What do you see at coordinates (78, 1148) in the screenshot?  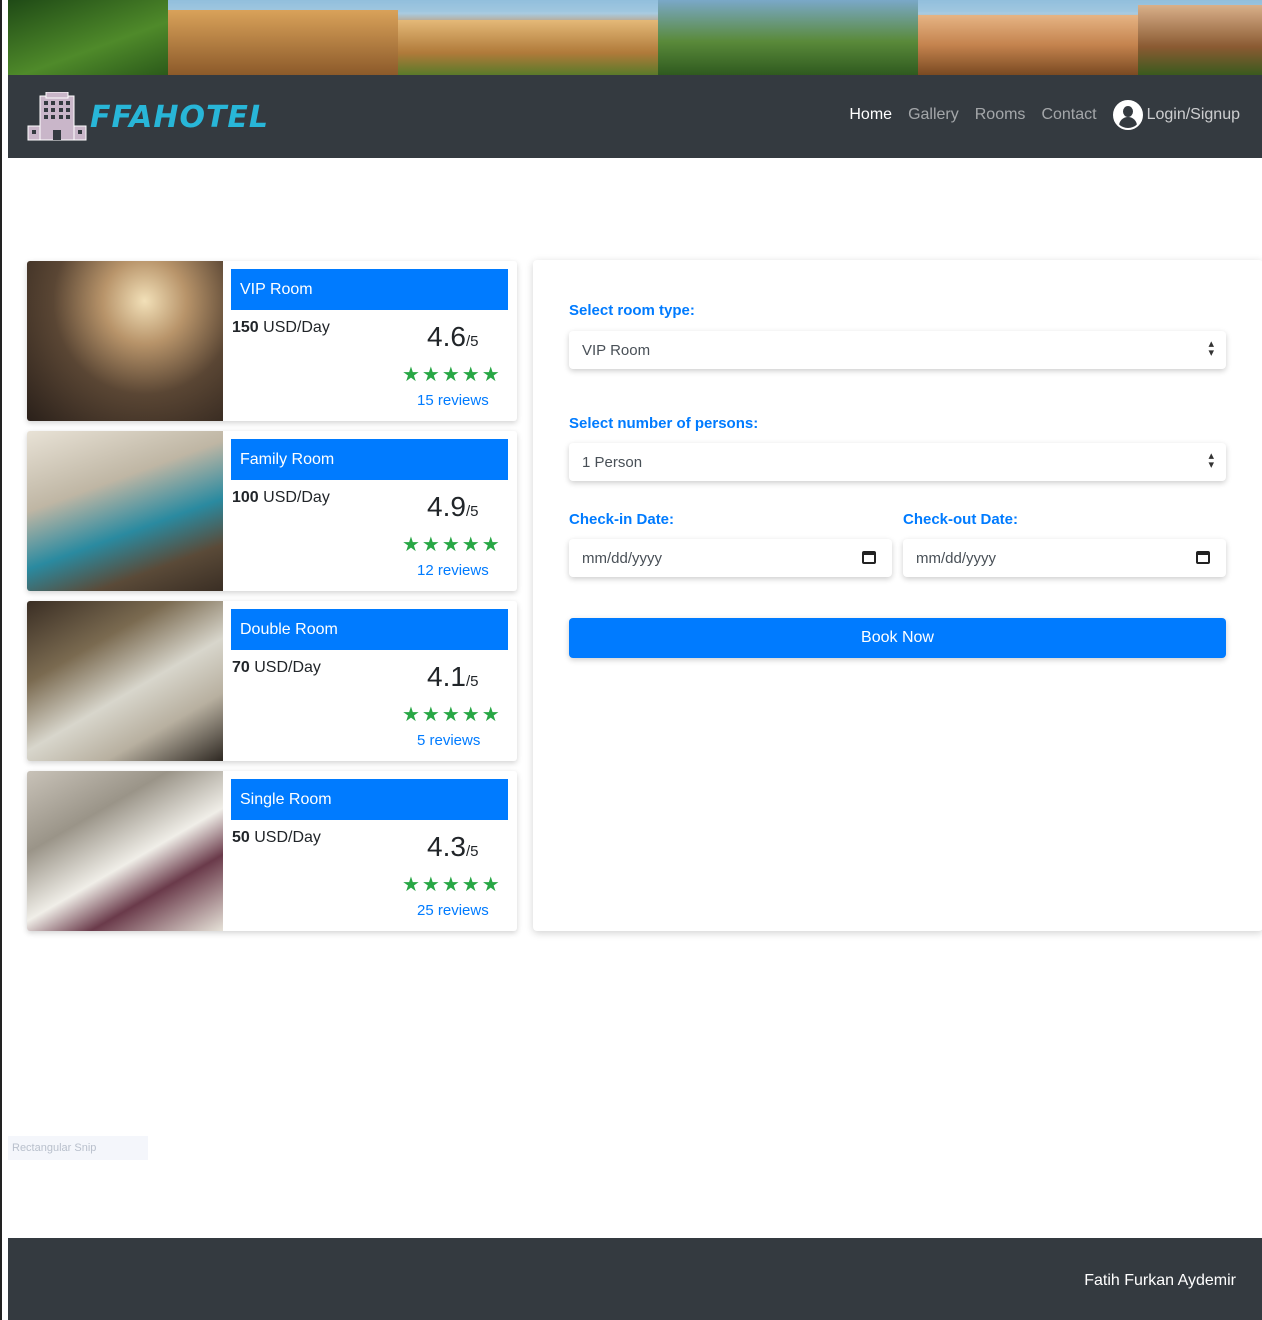 I see `snip-tooltip: Rectangular Snip` at bounding box center [78, 1148].